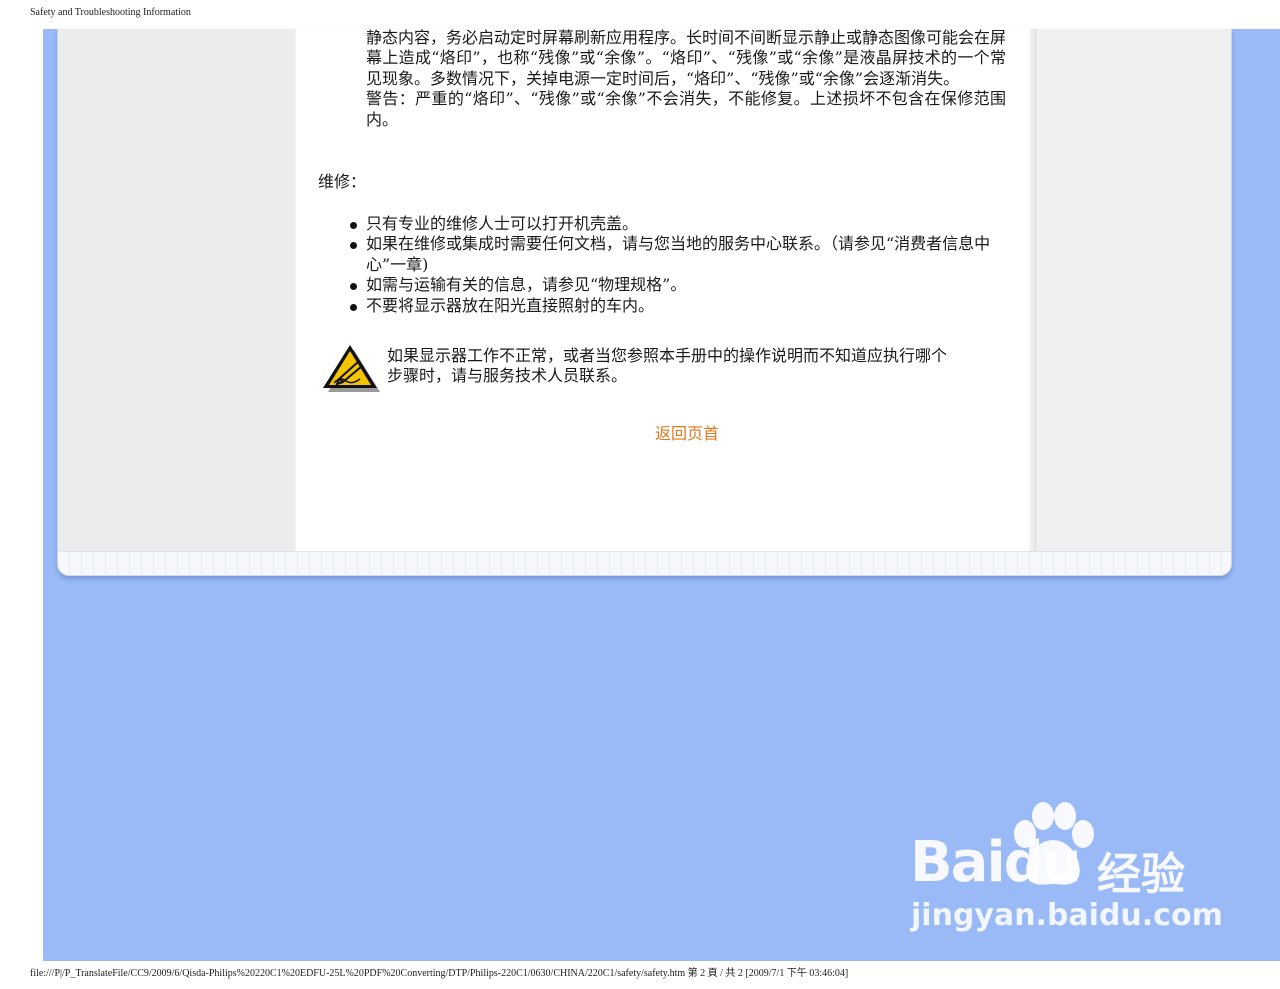 This screenshot has width=1280, height=989. Describe the element at coordinates (675, 285) in the screenshot. I see `list-item: 如需与运输有关的信息，请参见“物理规格”。` at that location.